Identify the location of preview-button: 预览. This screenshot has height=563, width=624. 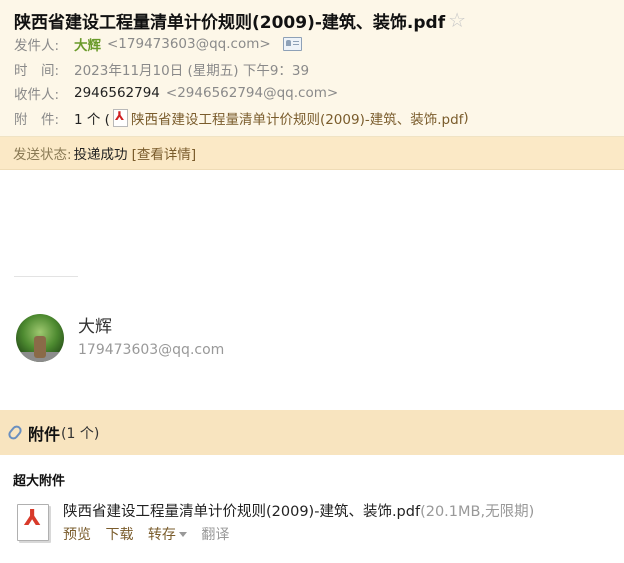
(77, 535).